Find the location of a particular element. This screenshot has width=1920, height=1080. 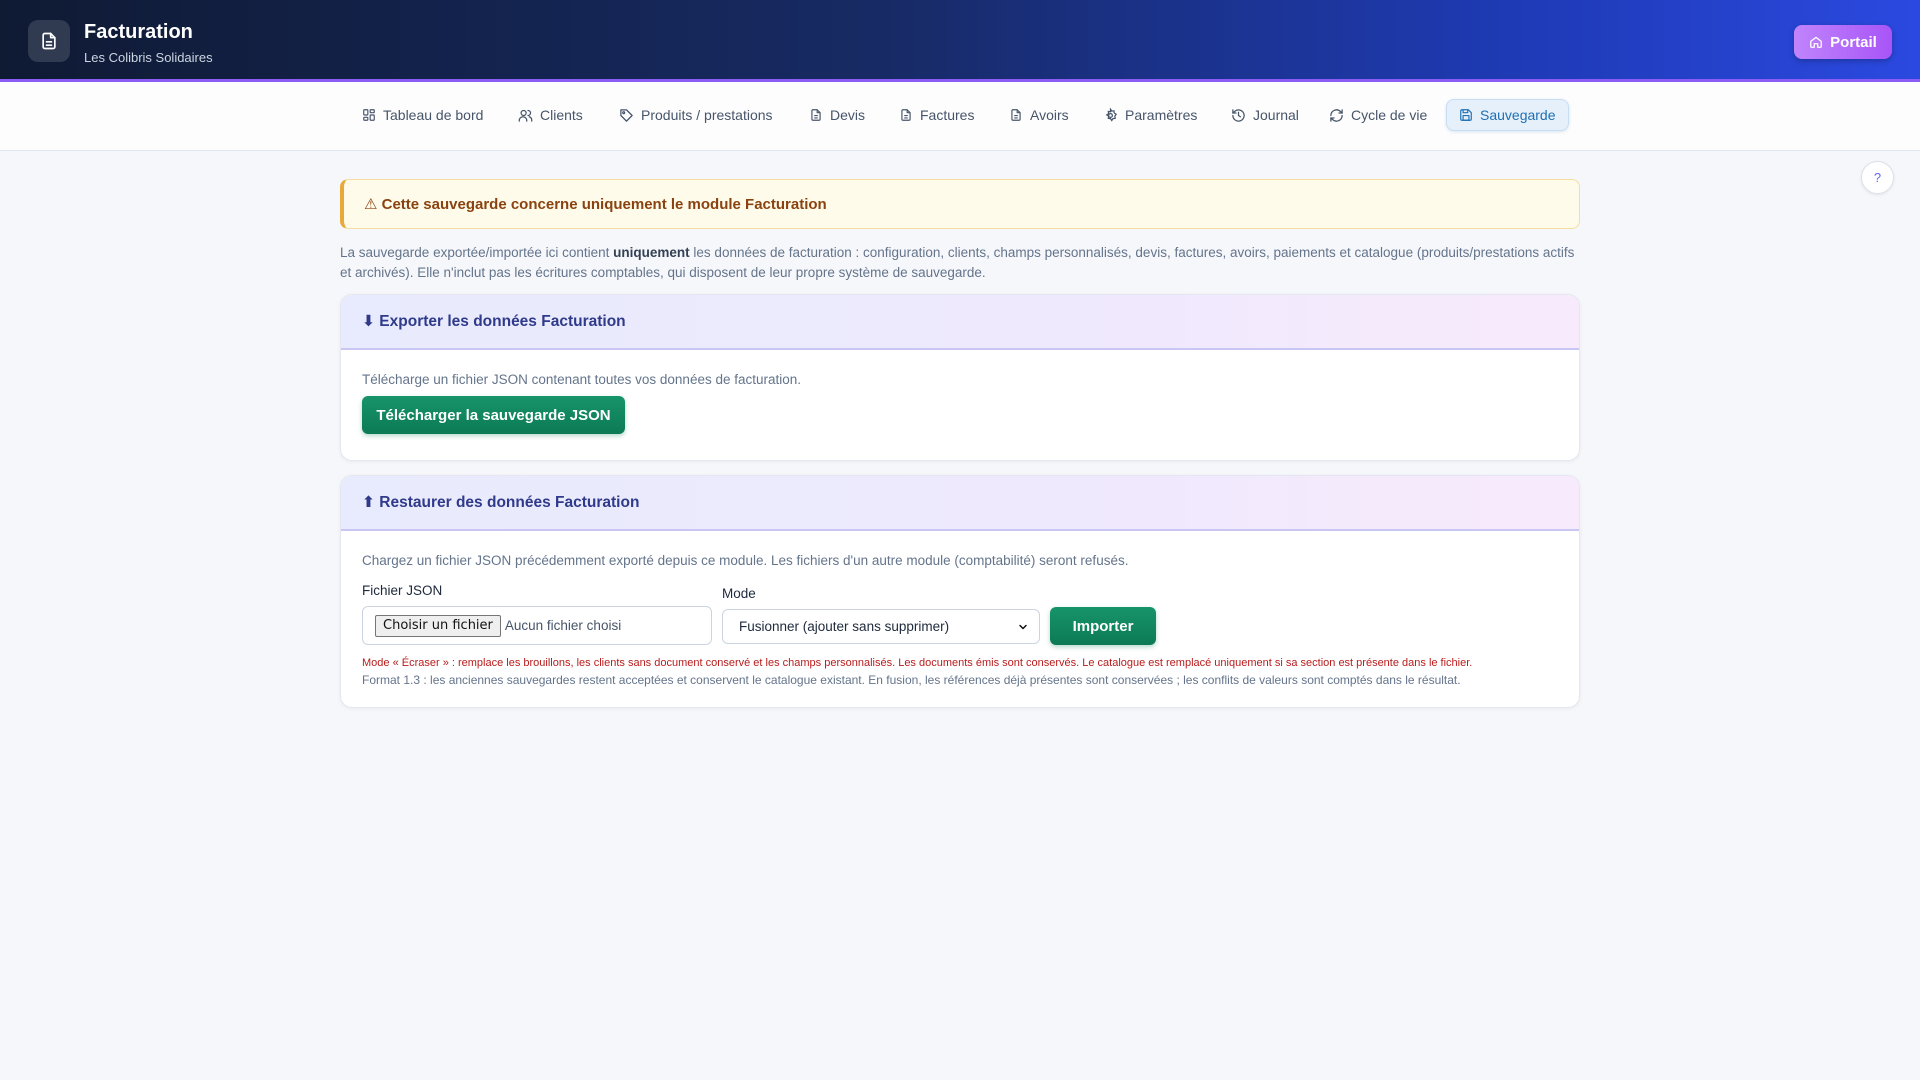

choose-file-button: Choisir un fichier is located at coordinates (438, 625).